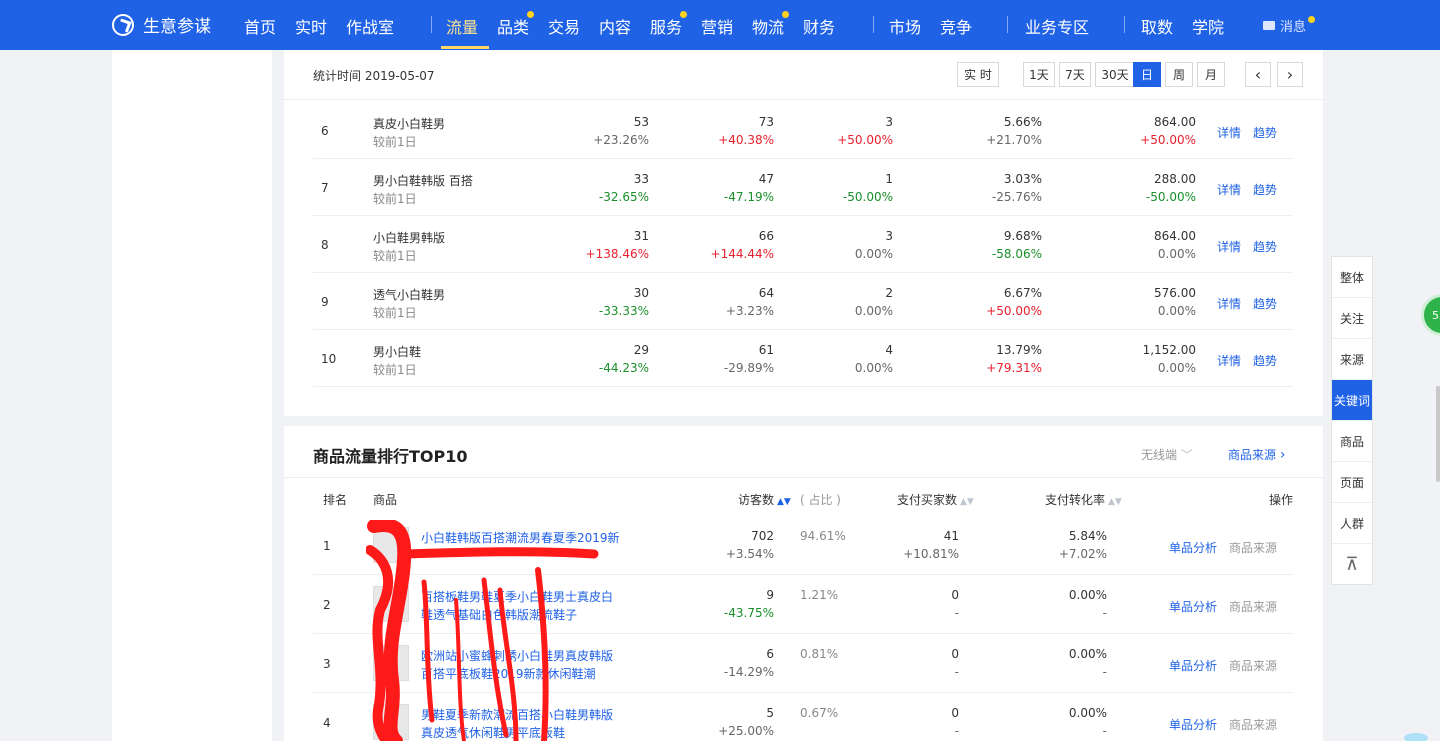 This screenshot has height=741, width=1440. I want to click on row-rank: 10, so click(328, 359).